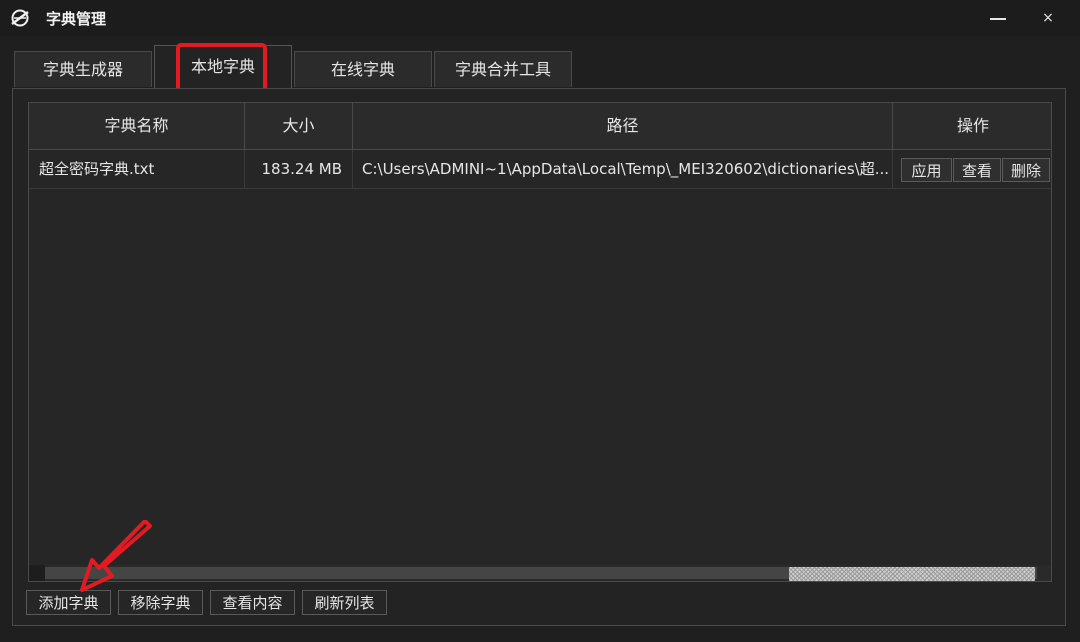 The height and width of the screenshot is (642, 1080). I want to click on cell-size: 183.24 MB, so click(299, 169).